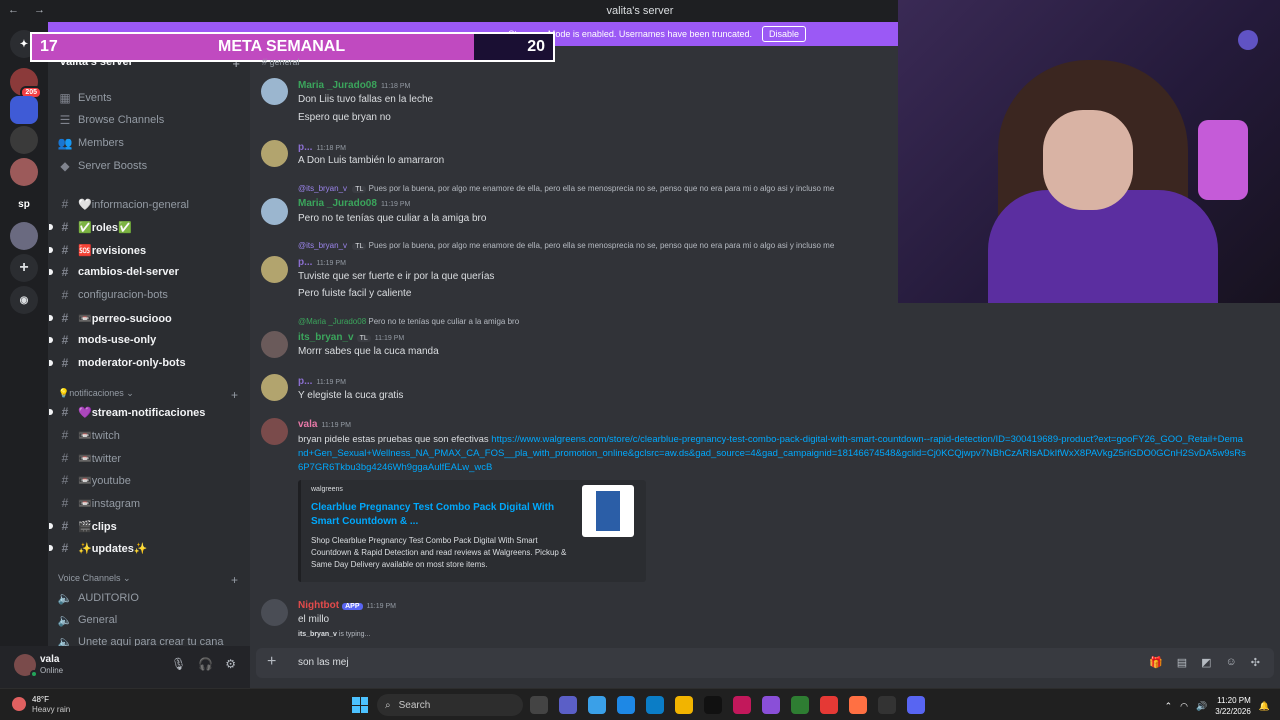  I want to click on server-icon-active, so click(24, 172).